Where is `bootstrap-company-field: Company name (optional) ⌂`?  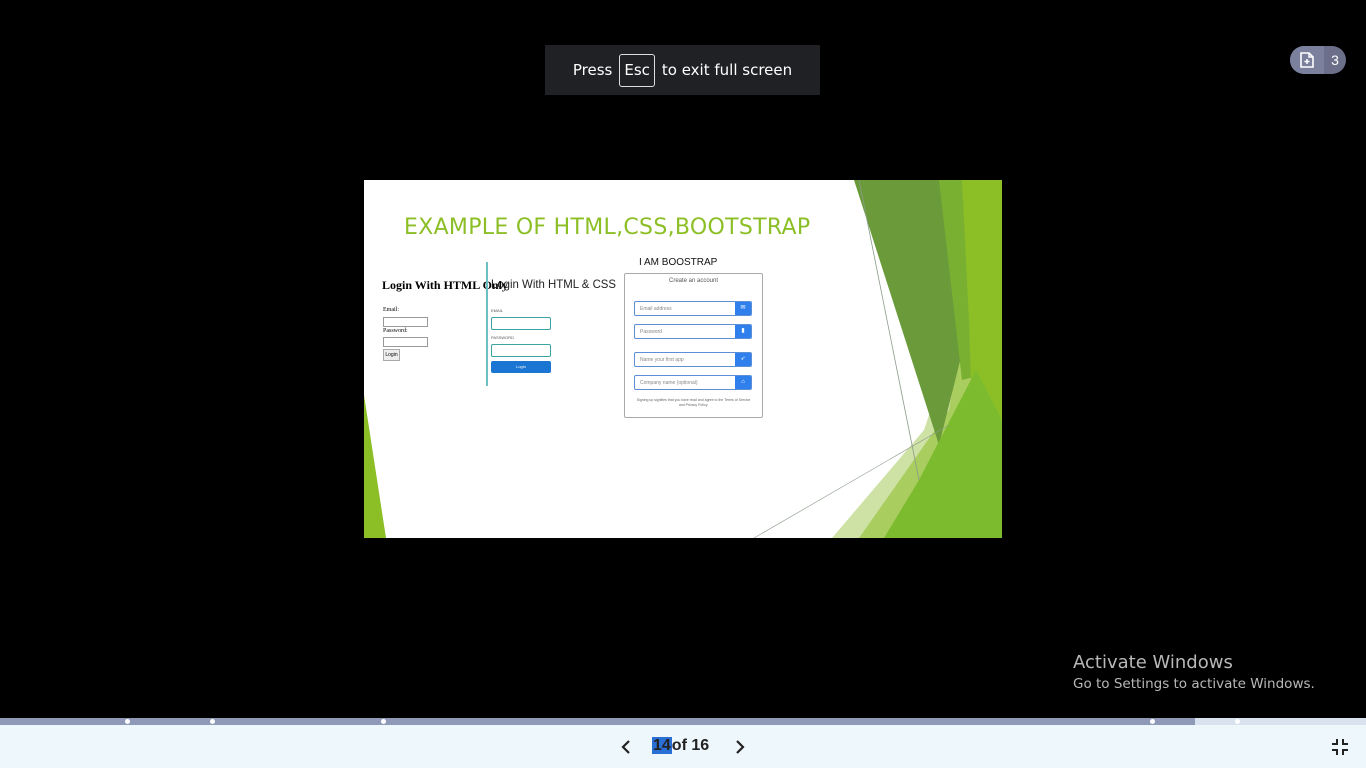
bootstrap-company-field: Company name (optional) ⌂ is located at coordinates (693, 382).